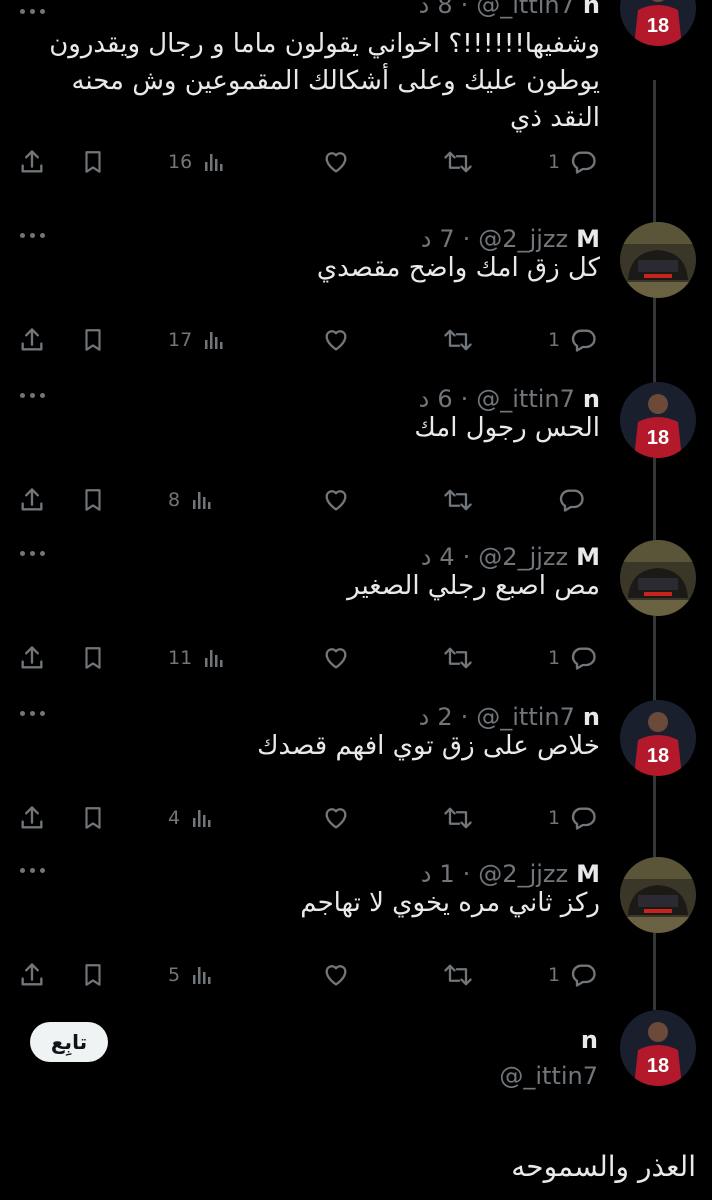  Describe the element at coordinates (444, 399) in the screenshot. I see `timestamp: 6` at that location.